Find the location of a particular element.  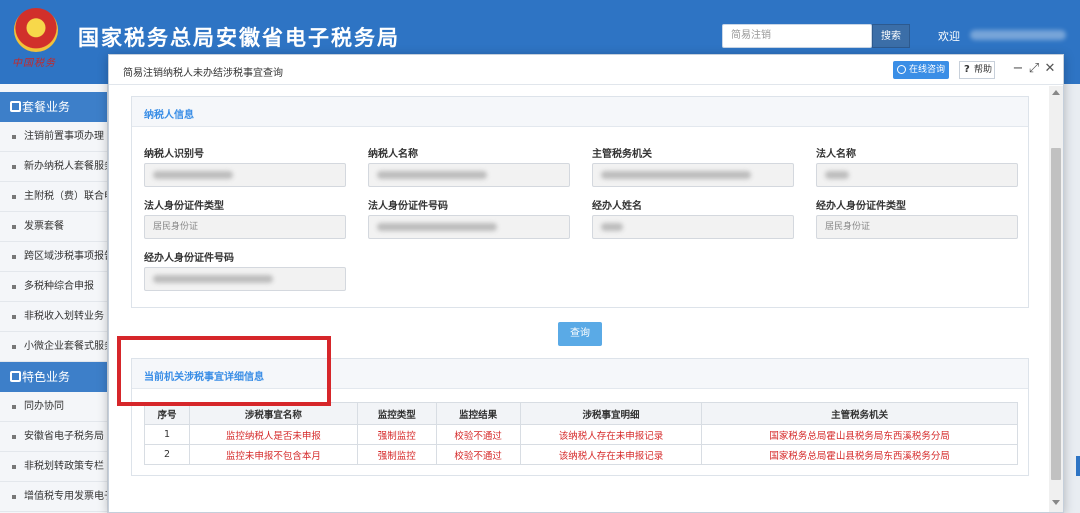

panel-header: 纳税人信息 is located at coordinates (580, 112).